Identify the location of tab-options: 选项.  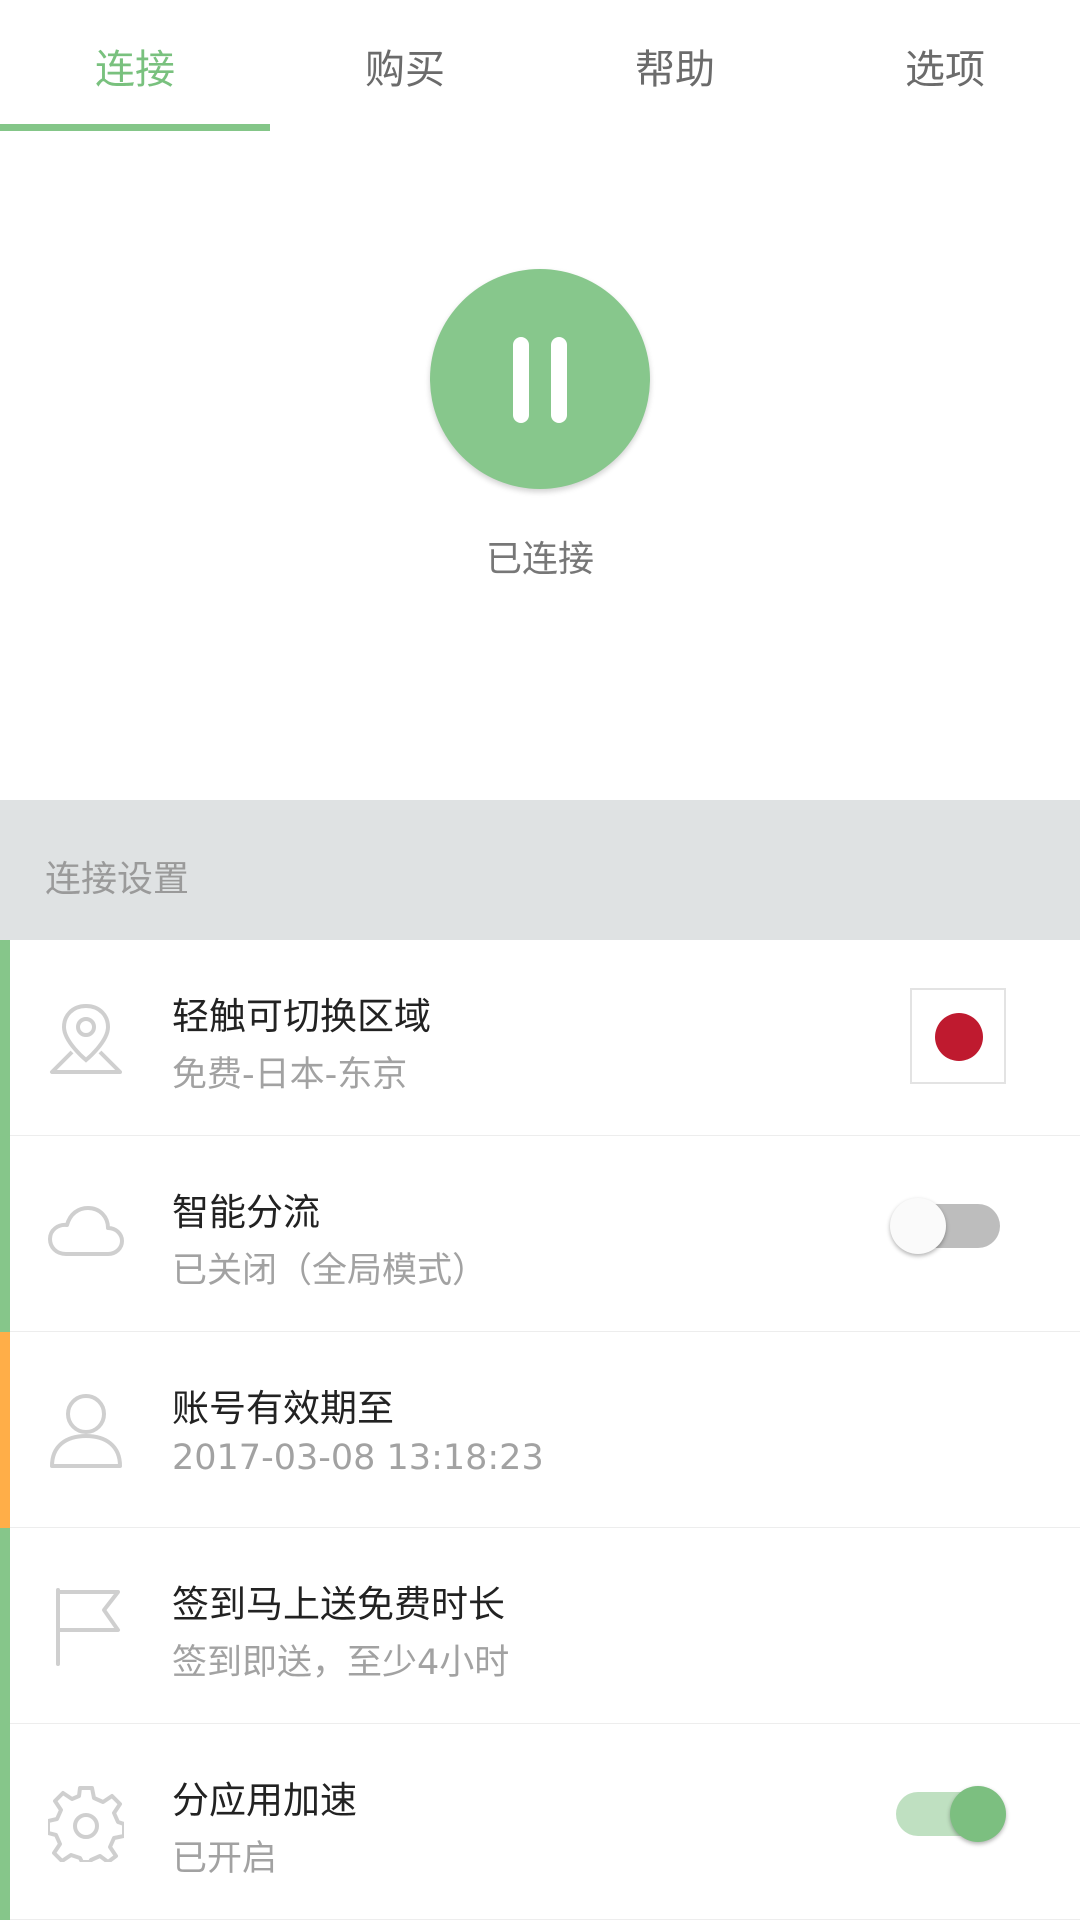
(945, 66).